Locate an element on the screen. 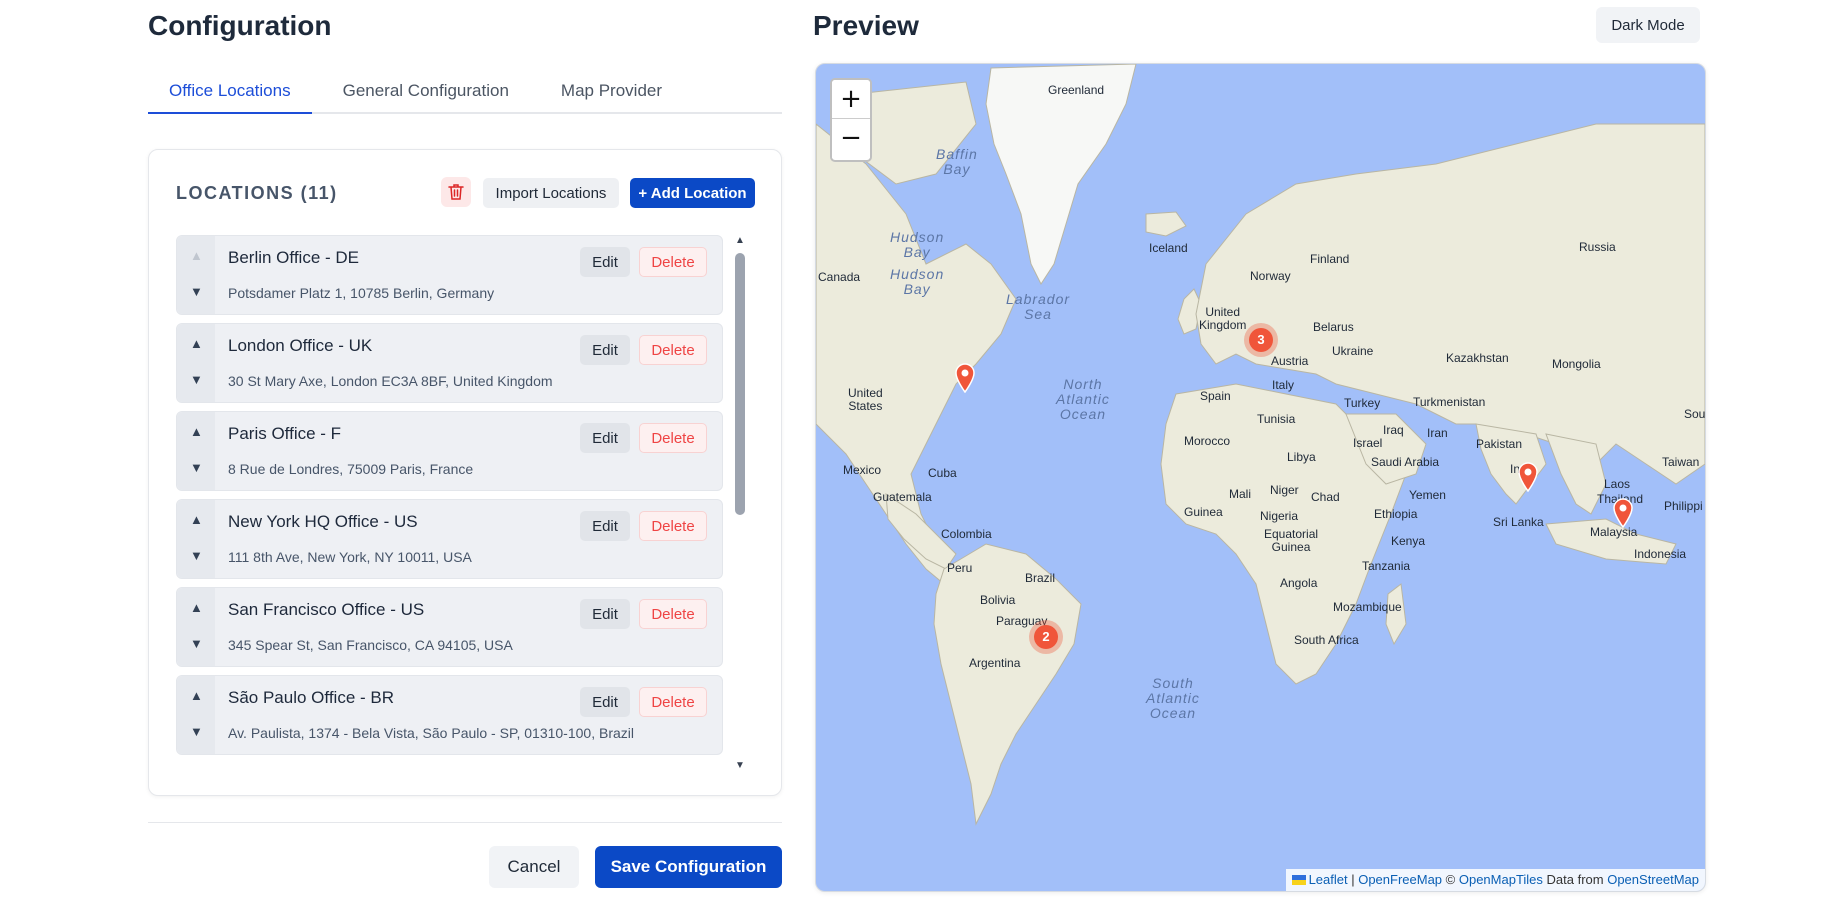 This screenshot has height=900, width=1840. scrollbar-thumb is located at coordinates (740, 384).